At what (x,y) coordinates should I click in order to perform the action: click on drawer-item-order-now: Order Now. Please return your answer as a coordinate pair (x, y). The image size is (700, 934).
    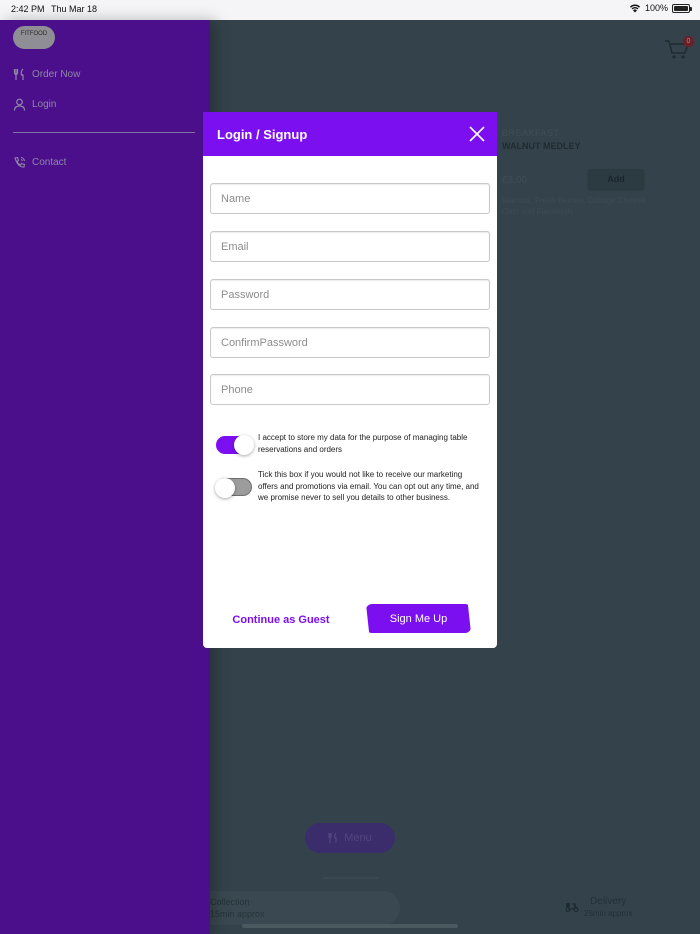
    Looking at the image, I should click on (46, 74).